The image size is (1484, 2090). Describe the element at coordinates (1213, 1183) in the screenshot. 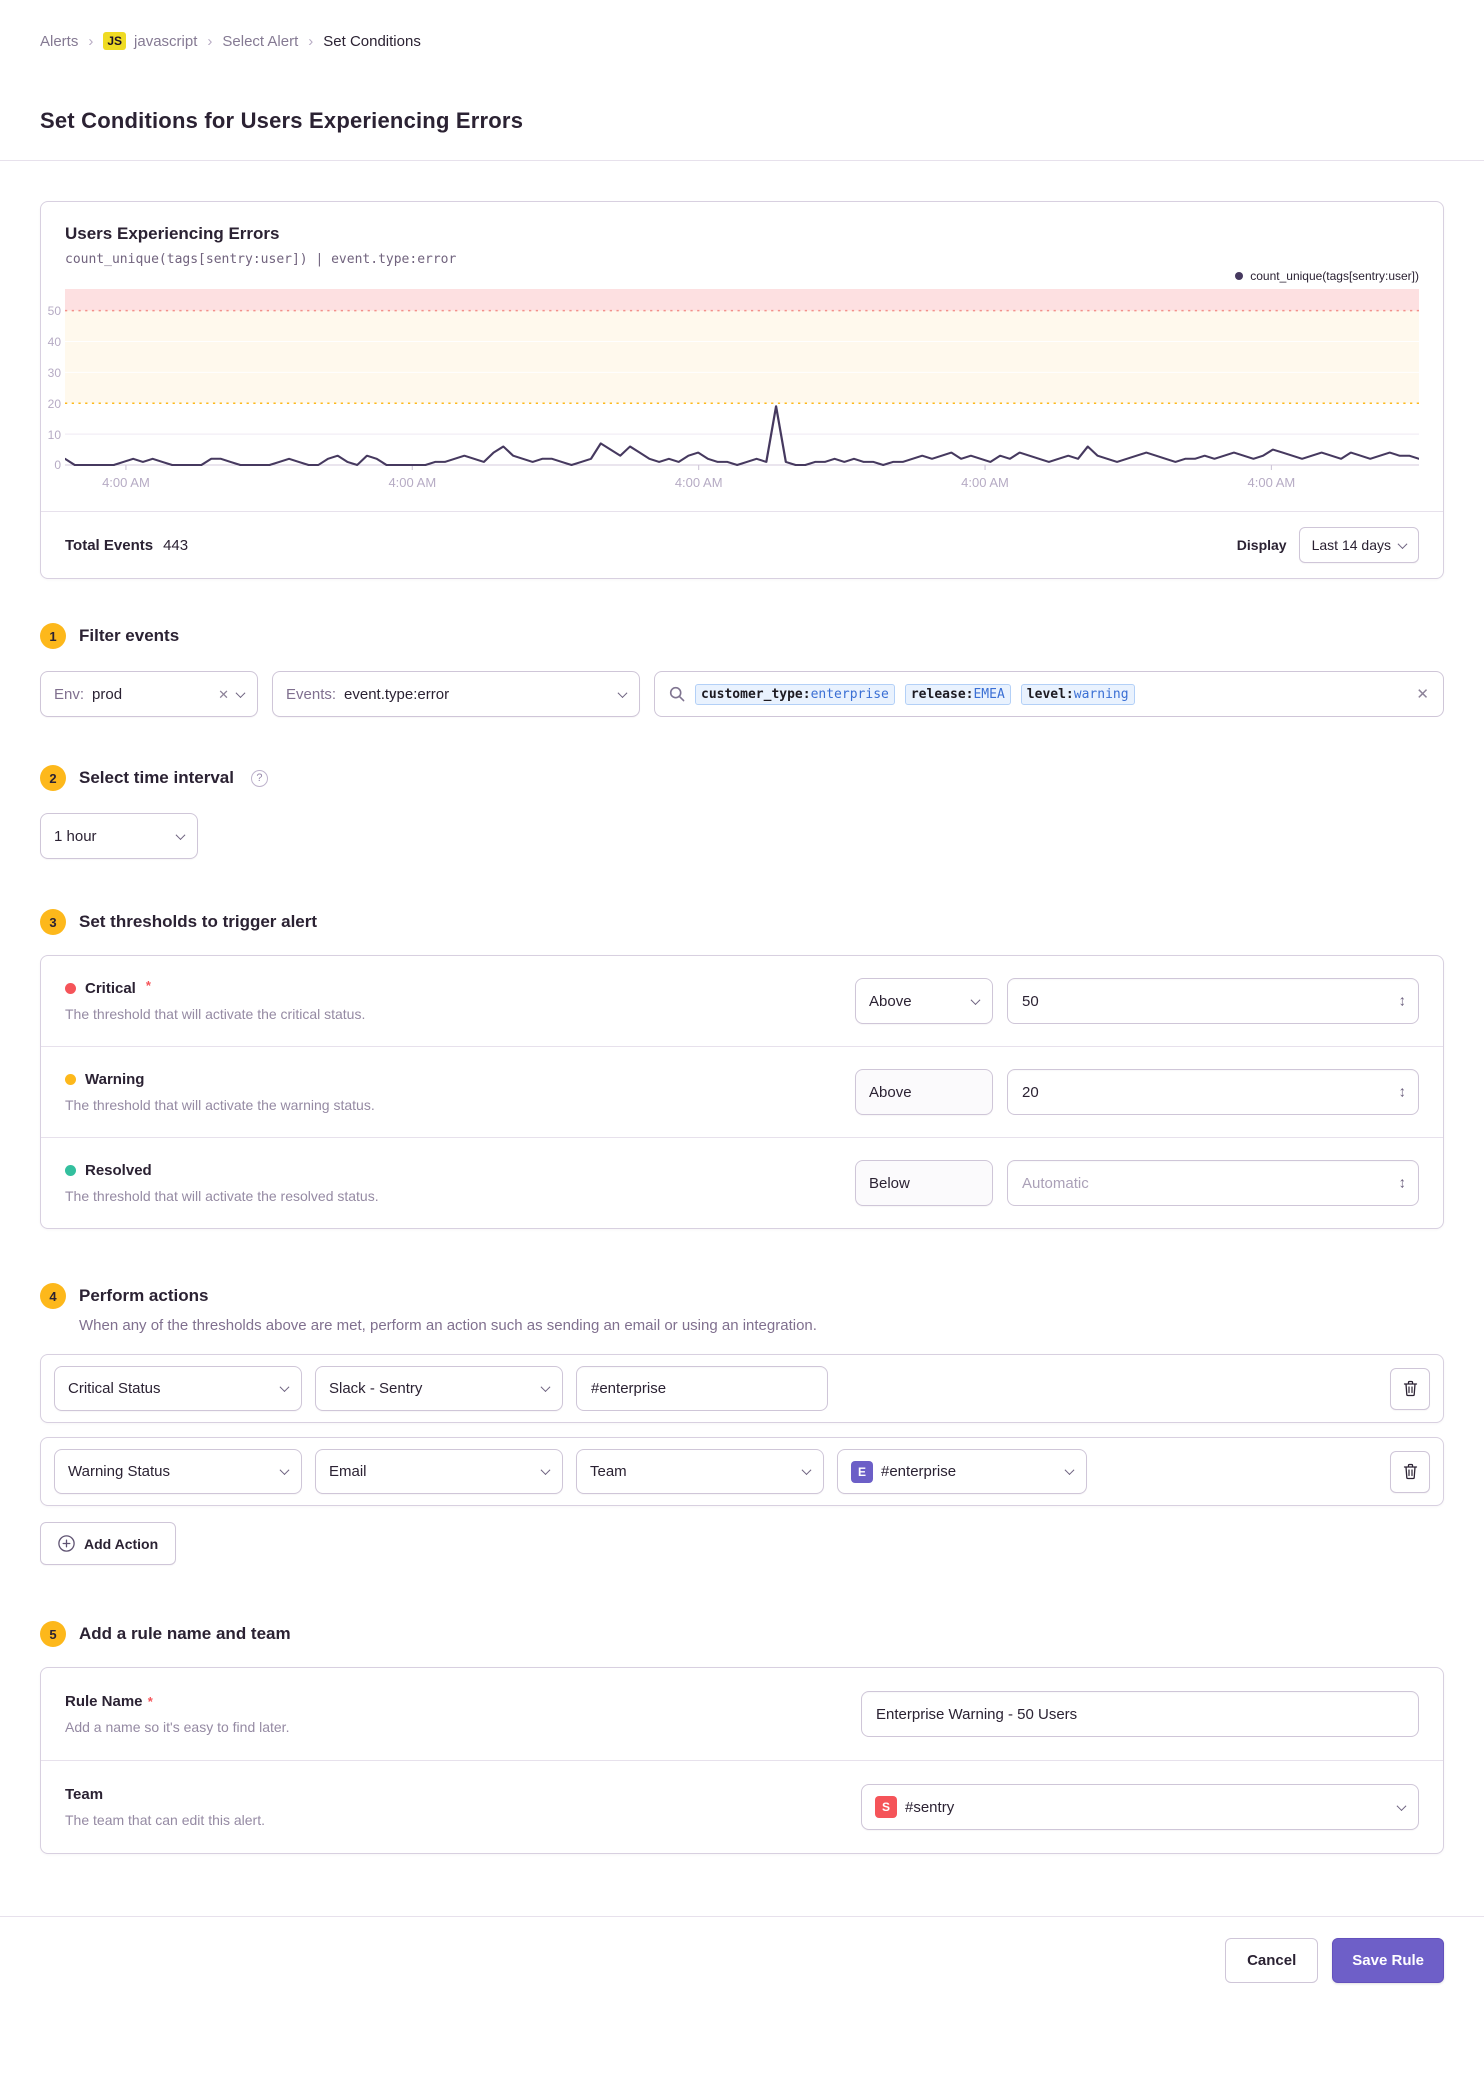

I see `resolved-threshold-input: Automatic ↕` at that location.